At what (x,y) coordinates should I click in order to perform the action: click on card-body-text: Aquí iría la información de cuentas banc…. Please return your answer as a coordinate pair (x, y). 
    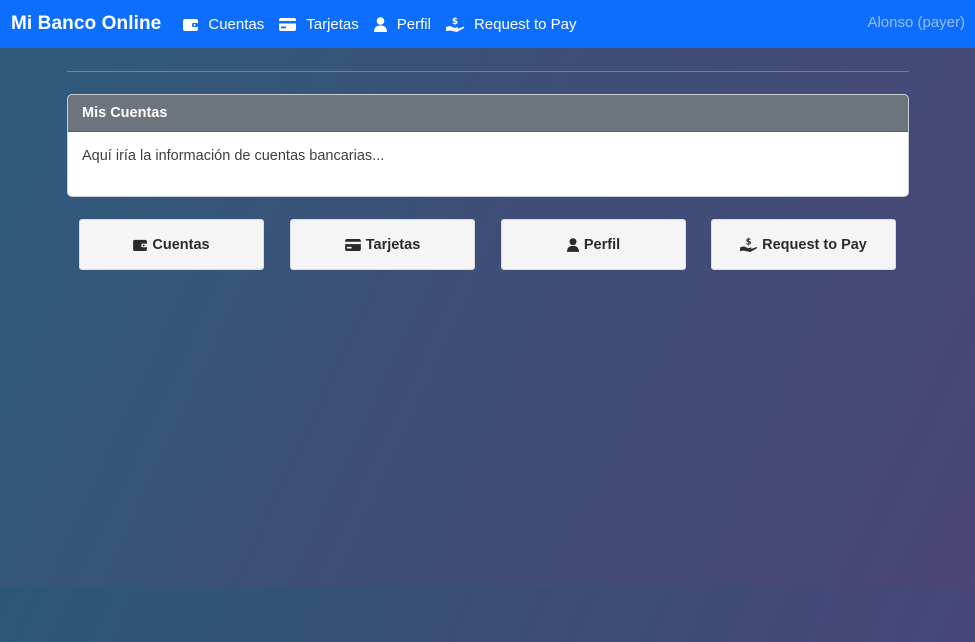
    Looking at the image, I should click on (233, 156).